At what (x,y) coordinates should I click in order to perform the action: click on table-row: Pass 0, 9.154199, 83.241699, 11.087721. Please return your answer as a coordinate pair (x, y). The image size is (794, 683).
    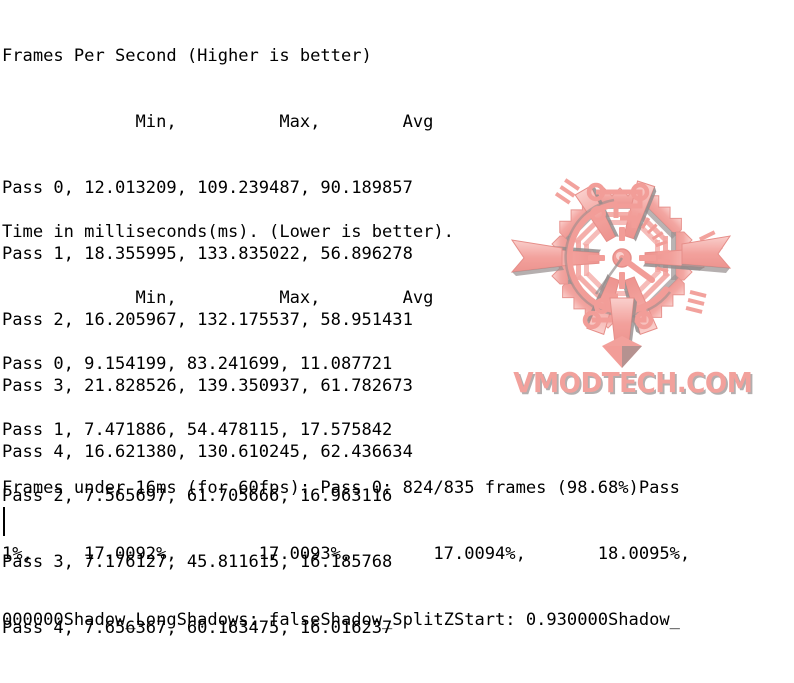
    Looking at the image, I should click on (197, 364).